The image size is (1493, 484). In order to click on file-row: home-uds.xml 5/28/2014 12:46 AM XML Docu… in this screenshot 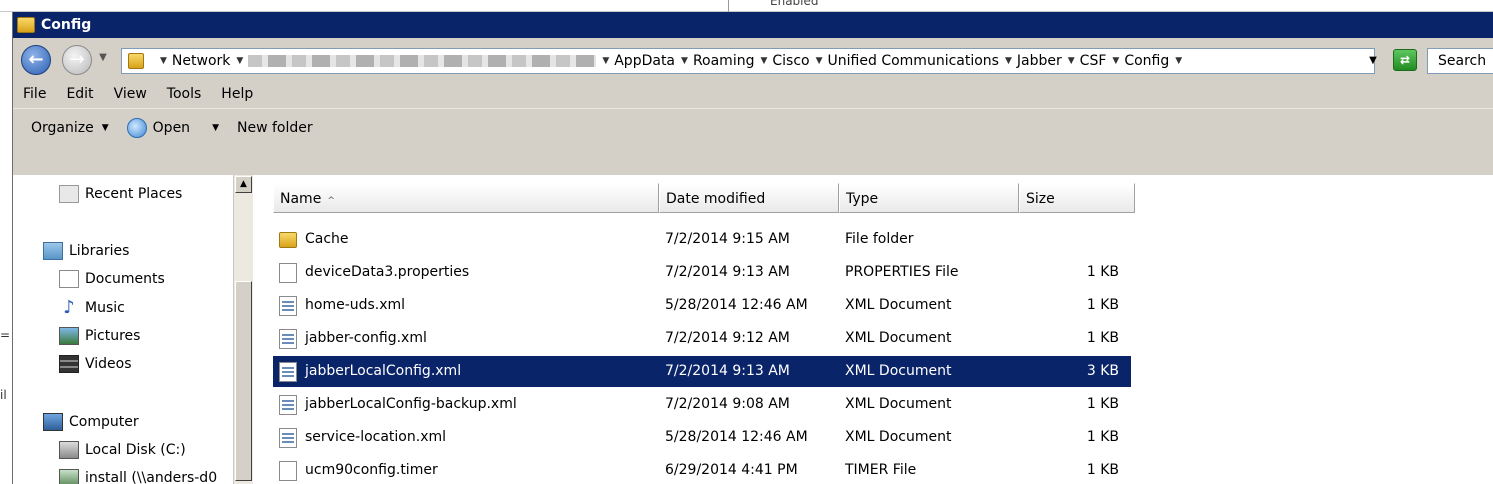, I will do `click(702, 305)`.